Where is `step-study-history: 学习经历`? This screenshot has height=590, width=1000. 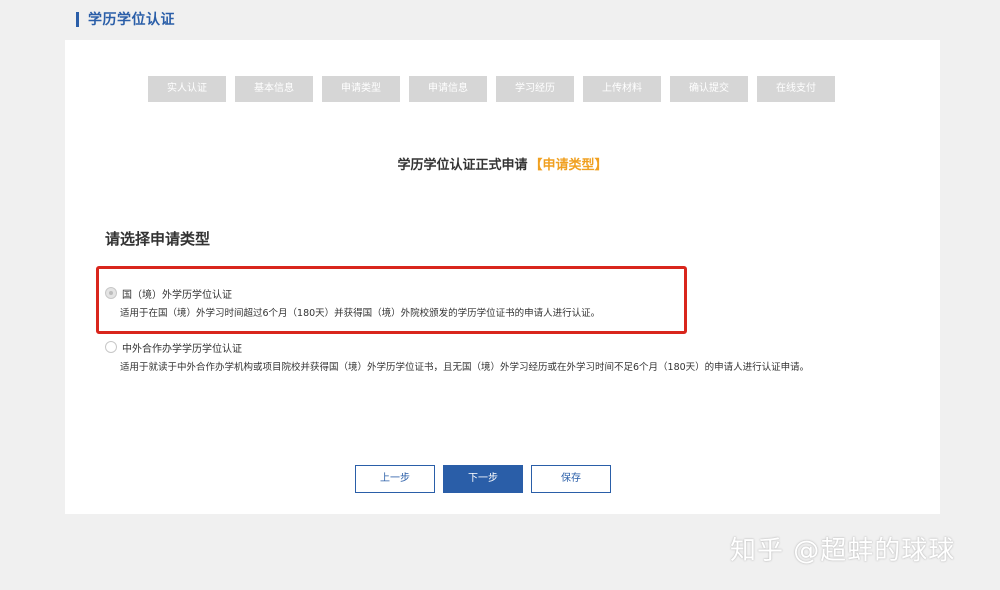
step-study-history: 学习经历 is located at coordinates (535, 89).